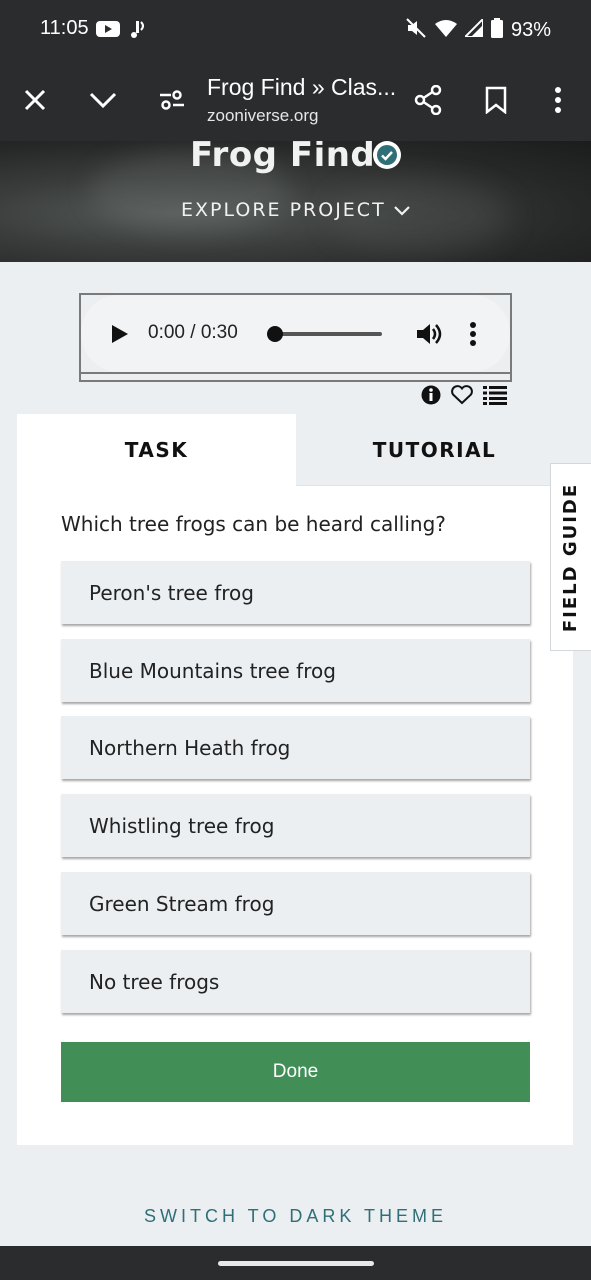 This screenshot has width=591, height=1280. Describe the element at coordinates (108, 31) in the screenshot. I see `youtube-icon` at that location.